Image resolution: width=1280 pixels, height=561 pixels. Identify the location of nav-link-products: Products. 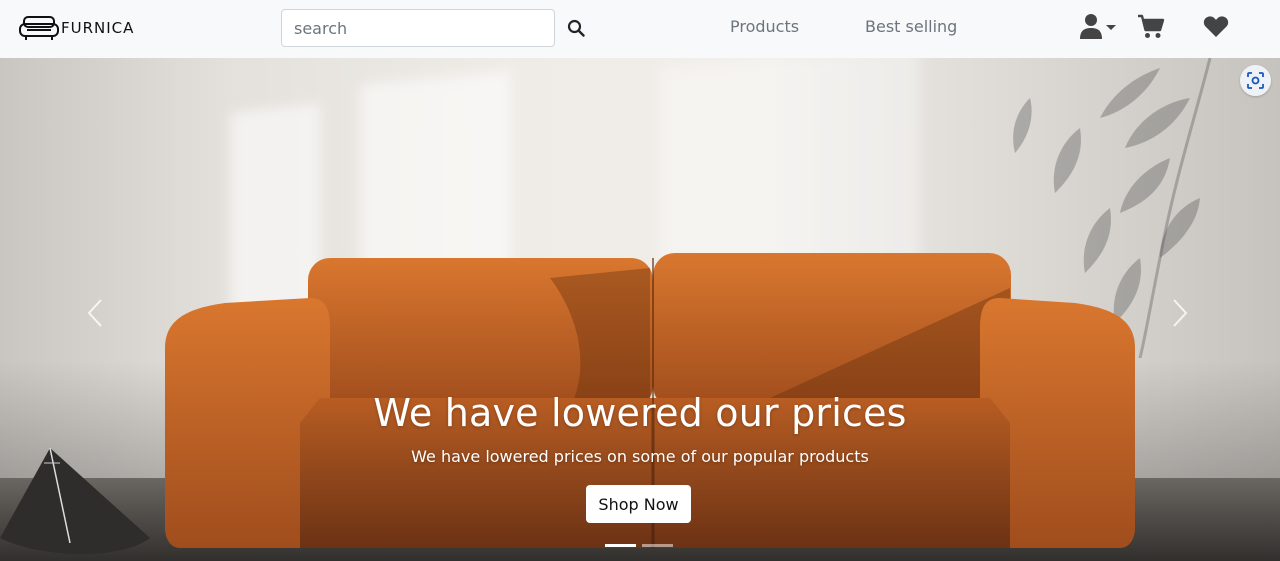
(764, 26).